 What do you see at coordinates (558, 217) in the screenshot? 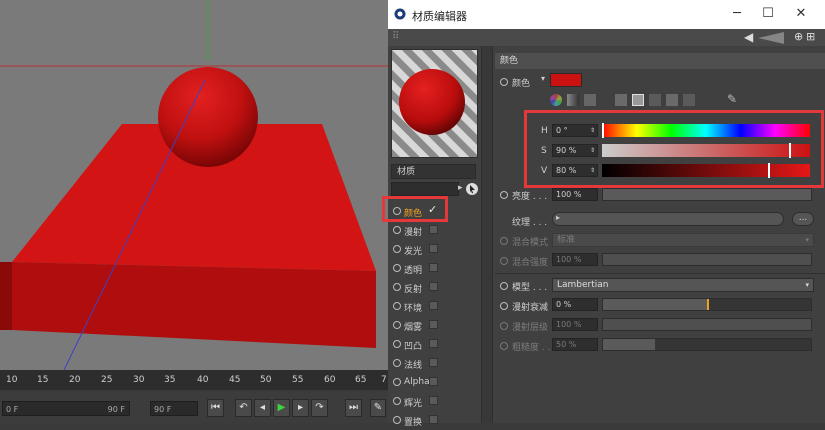
I see `texture-expand-icon: ▸` at bounding box center [558, 217].